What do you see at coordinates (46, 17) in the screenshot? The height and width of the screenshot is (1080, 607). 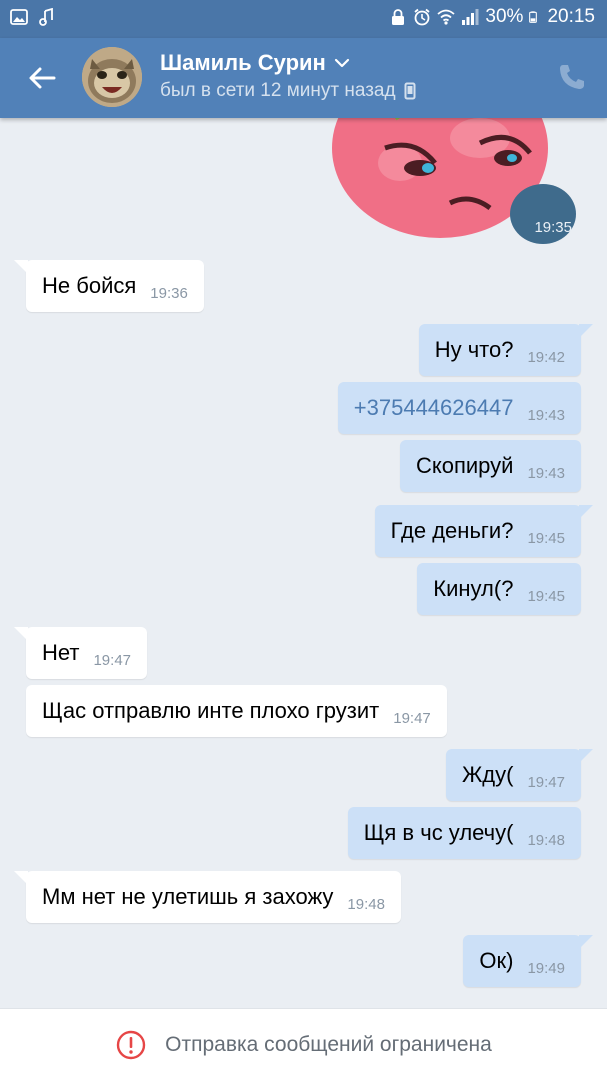 I see `music-note-icon` at bounding box center [46, 17].